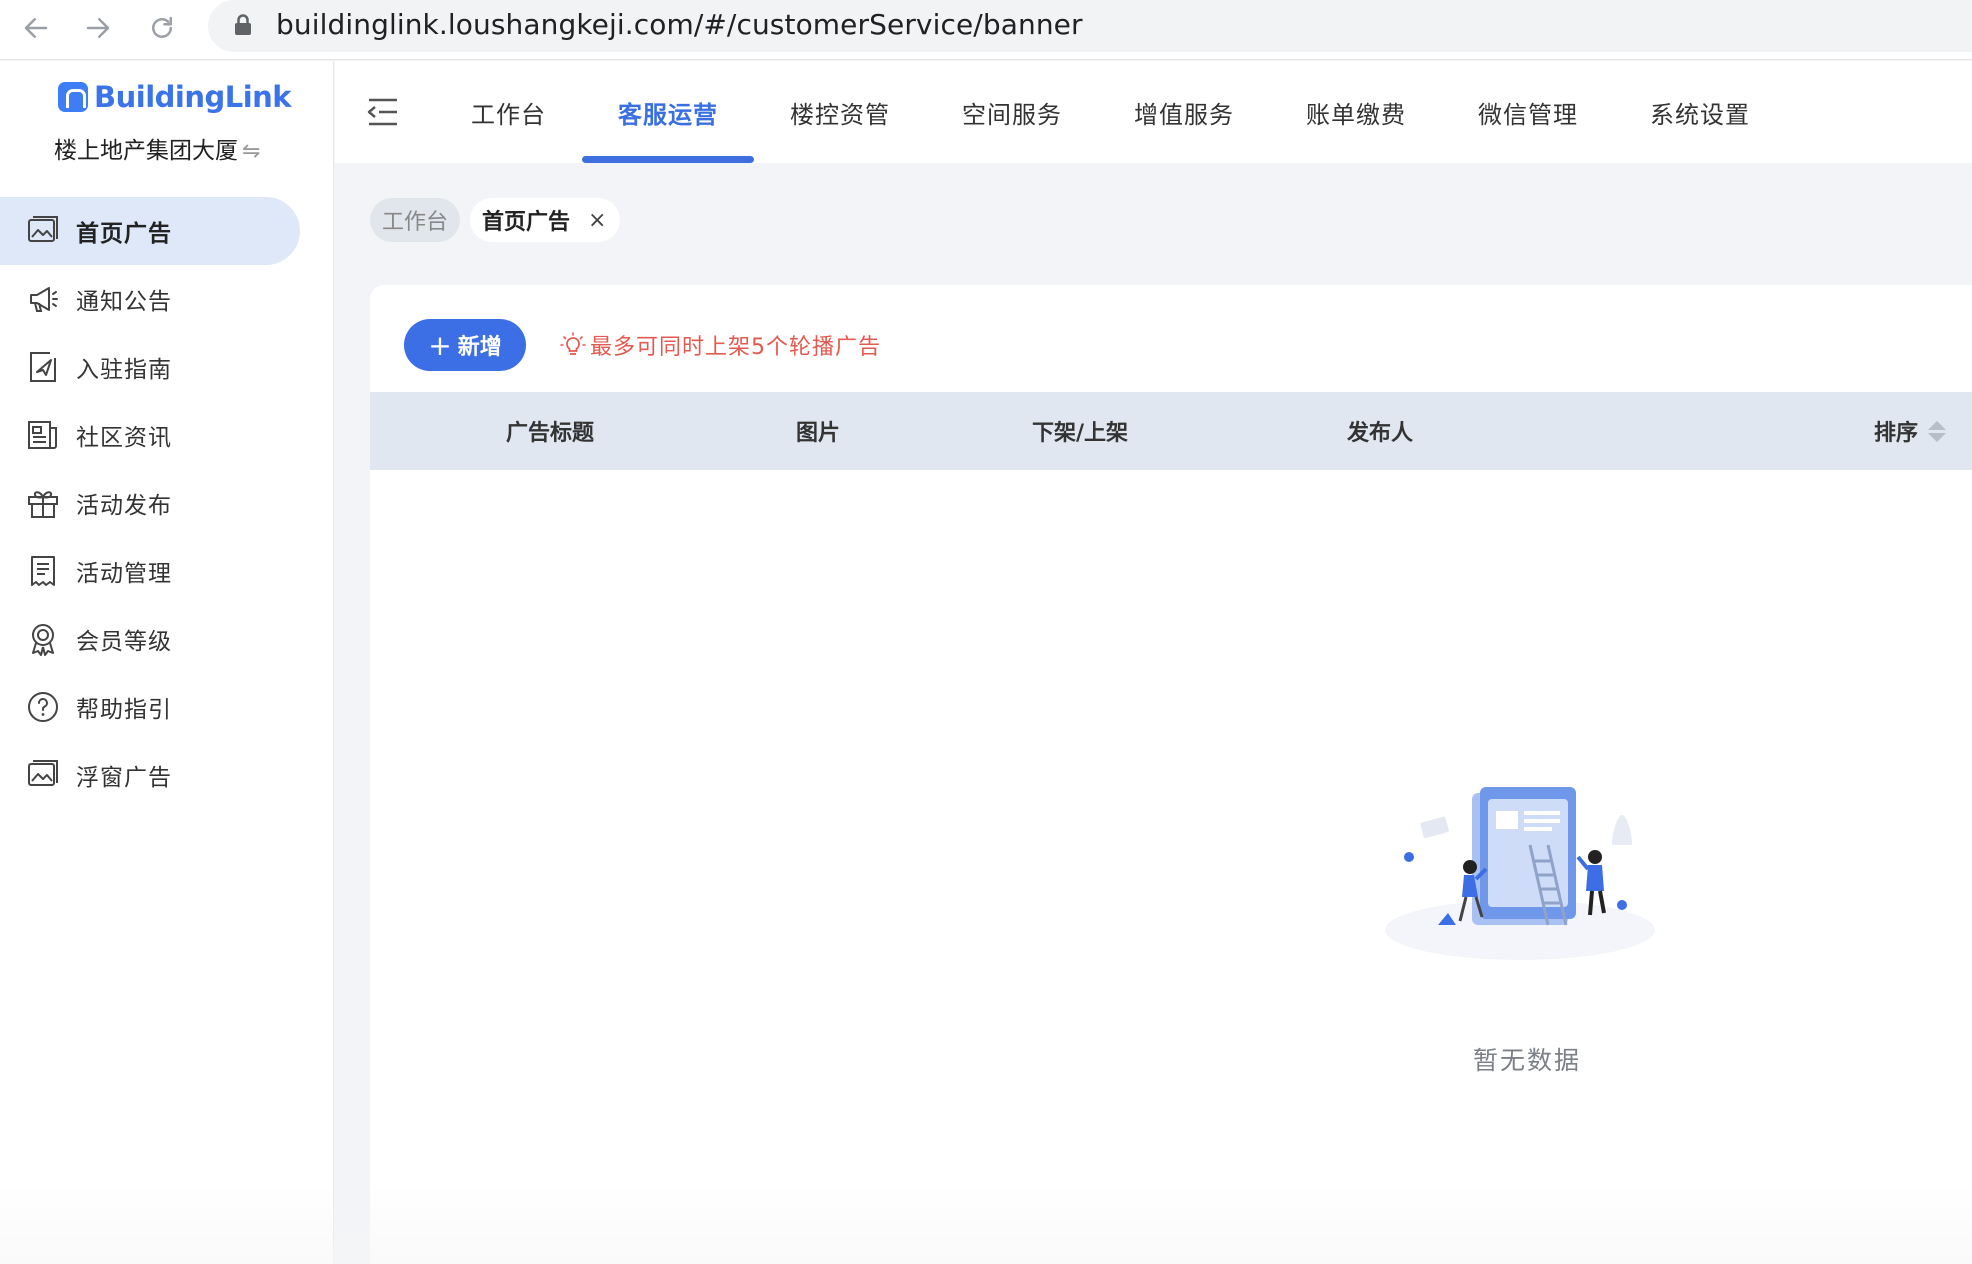 This screenshot has width=1972, height=1264. I want to click on reload-icon, so click(162, 27).